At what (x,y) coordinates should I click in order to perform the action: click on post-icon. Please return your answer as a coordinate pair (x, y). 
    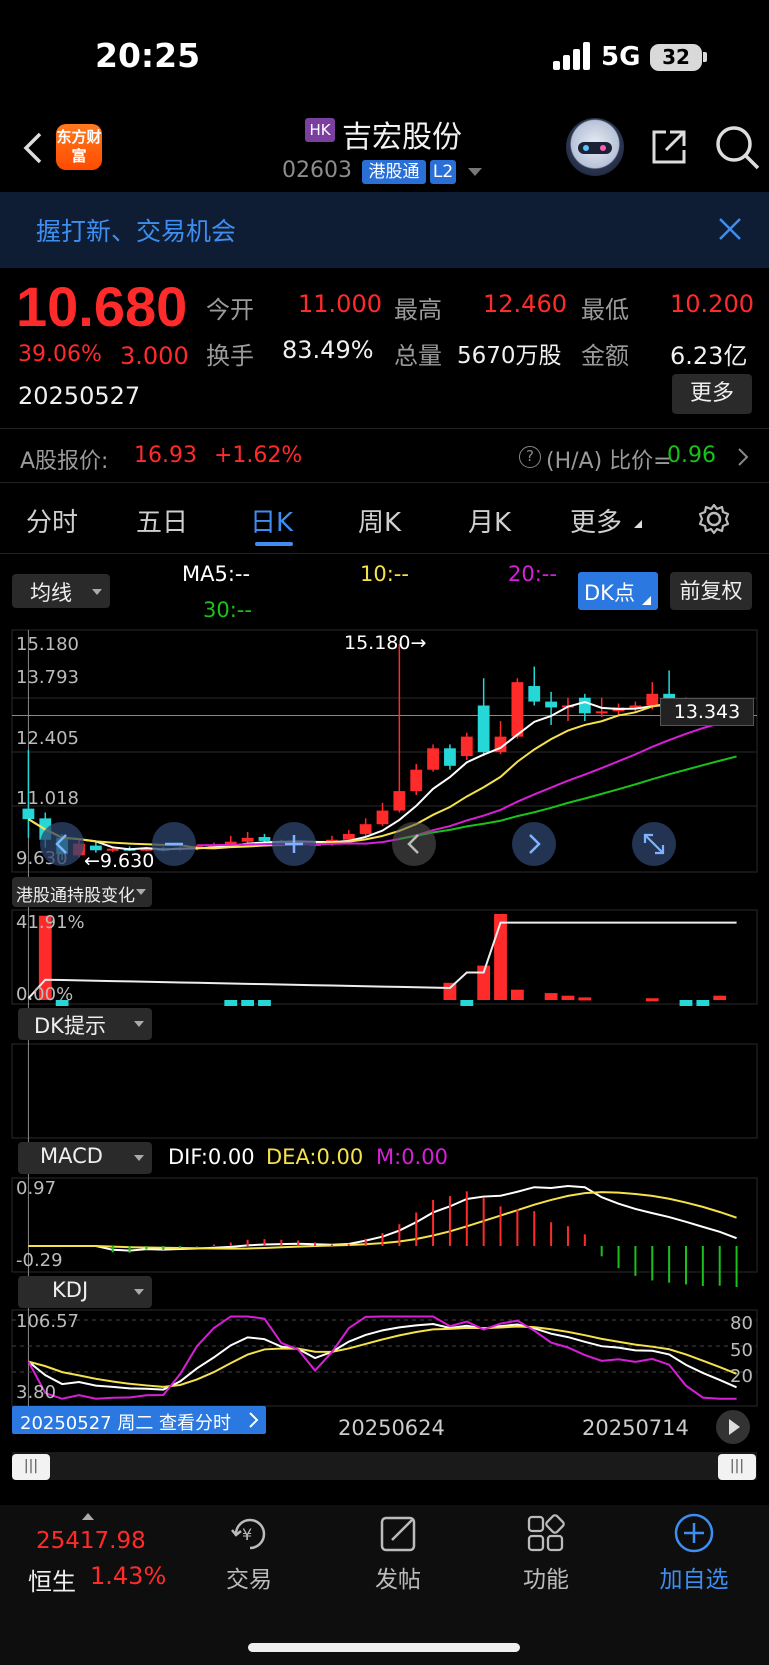
    Looking at the image, I should click on (399, 1534).